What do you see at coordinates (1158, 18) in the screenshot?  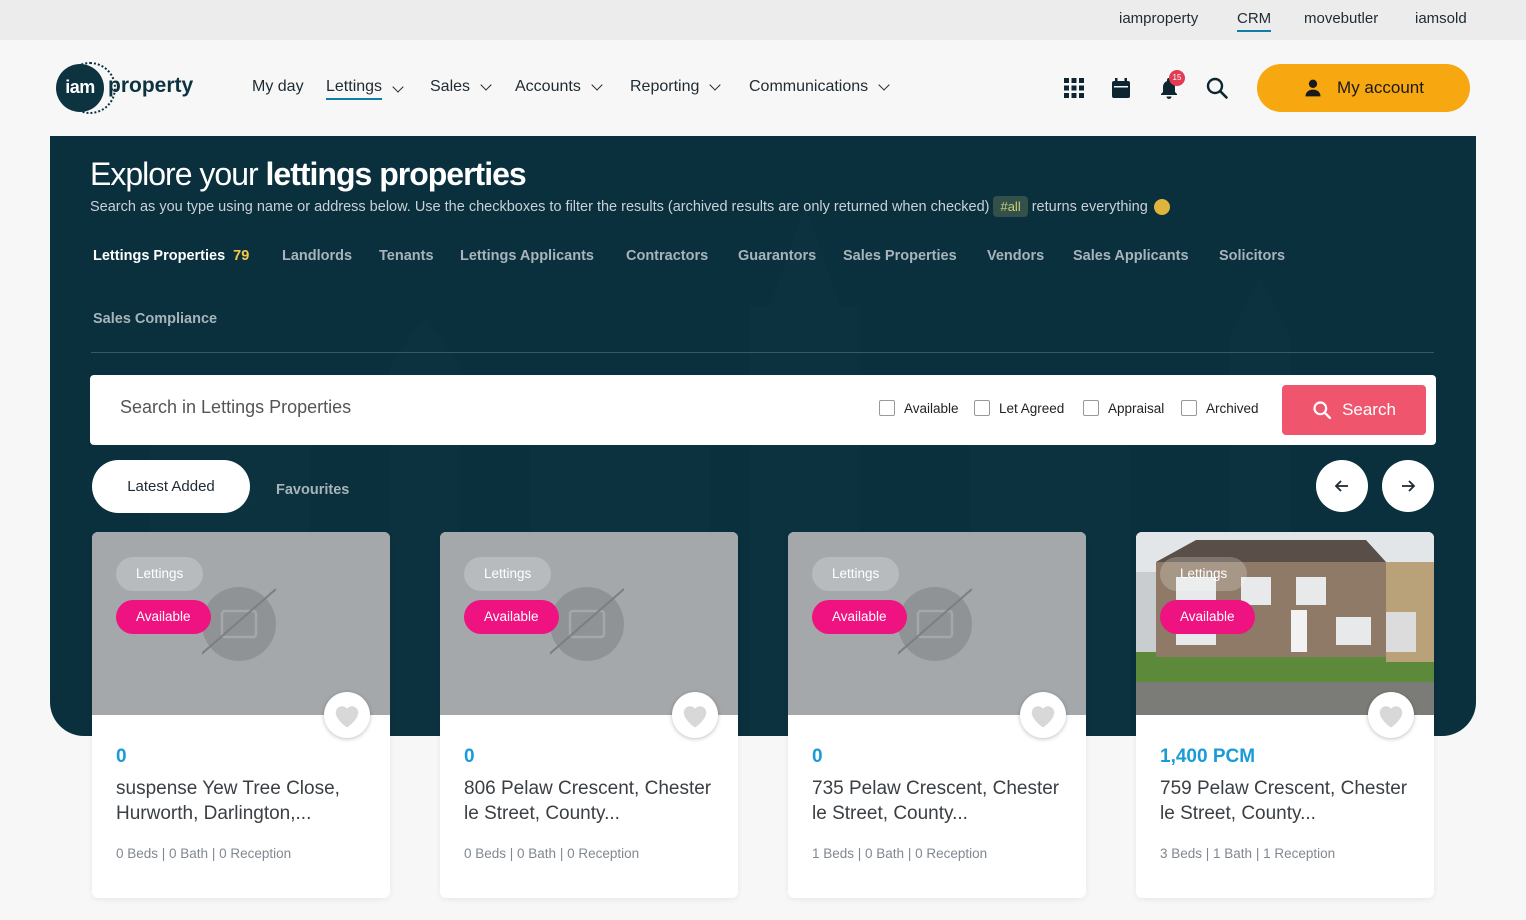 I see `link-iamproperty: iamproperty` at bounding box center [1158, 18].